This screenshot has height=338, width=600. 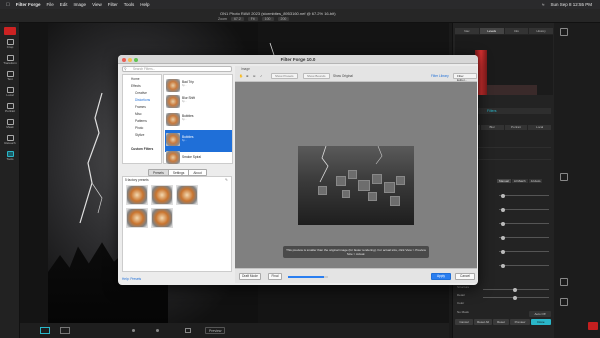 I want to click on app-menu: Filter Forge, so click(x=28, y=4).